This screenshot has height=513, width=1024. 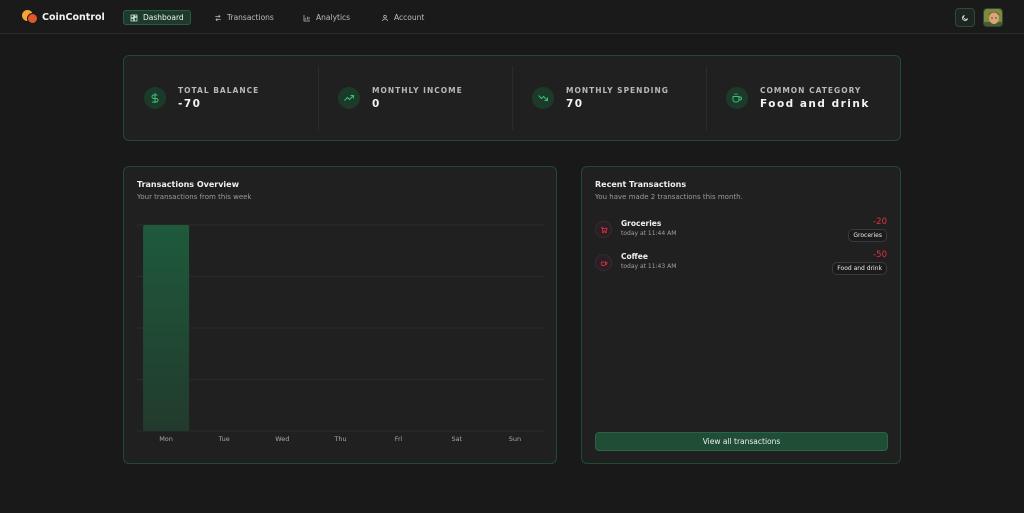 What do you see at coordinates (648, 266) in the screenshot?
I see `transaction-time: today at 11:43 AM` at bounding box center [648, 266].